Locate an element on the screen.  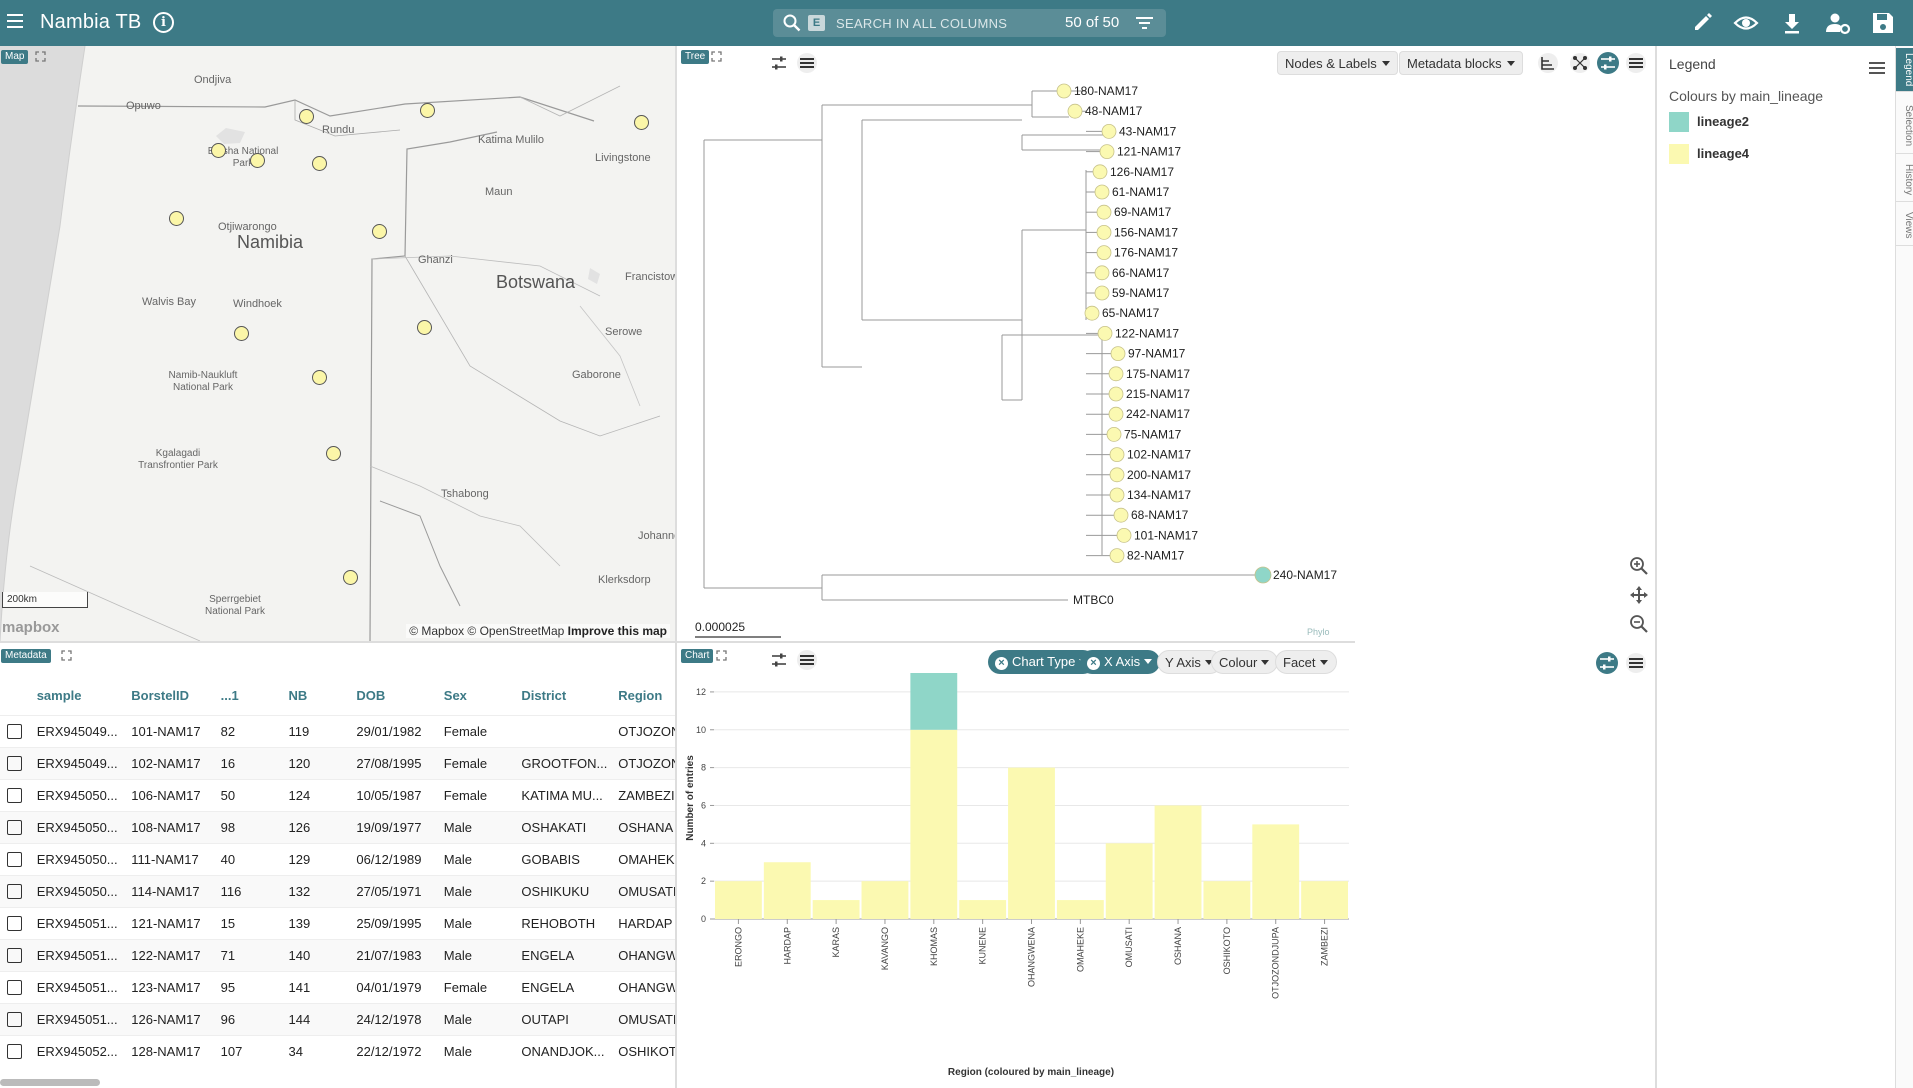
search-icon is located at coordinates (792, 23).